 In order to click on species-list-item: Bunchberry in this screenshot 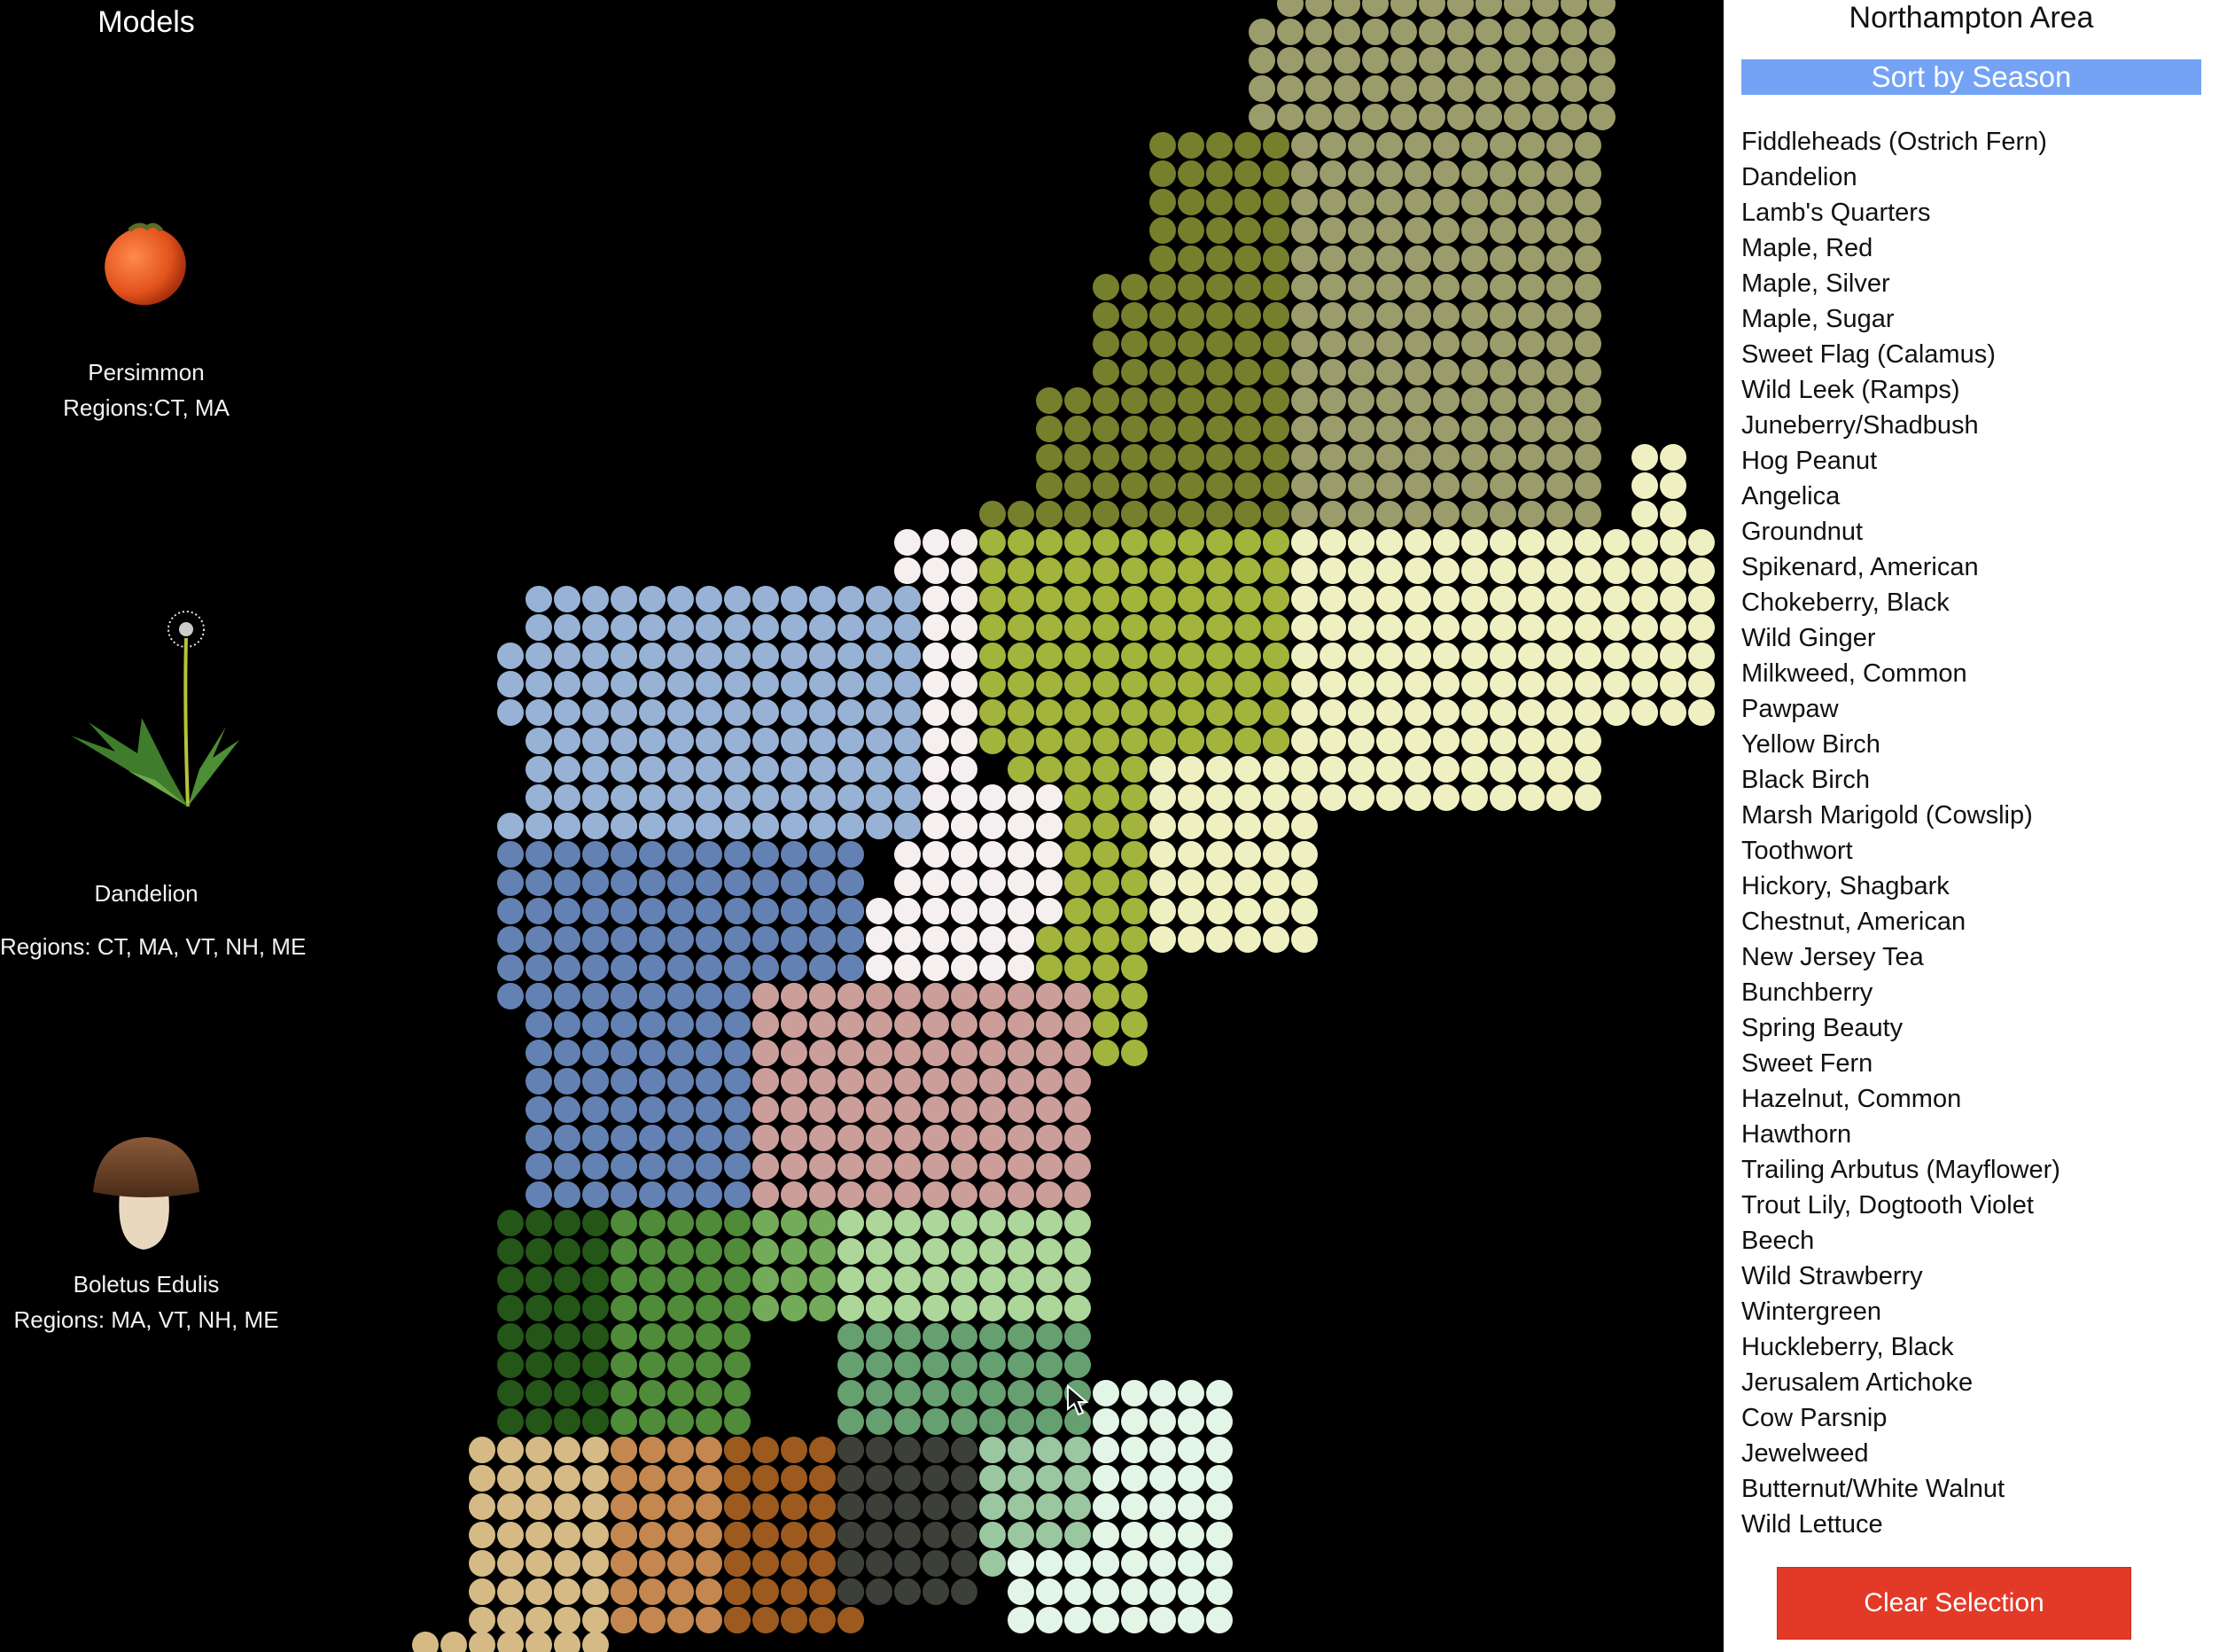, I will do `click(1900, 992)`.